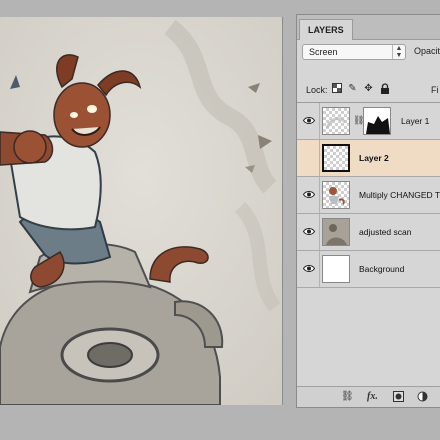  I want to click on move-icon: ✥, so click(368, 88).